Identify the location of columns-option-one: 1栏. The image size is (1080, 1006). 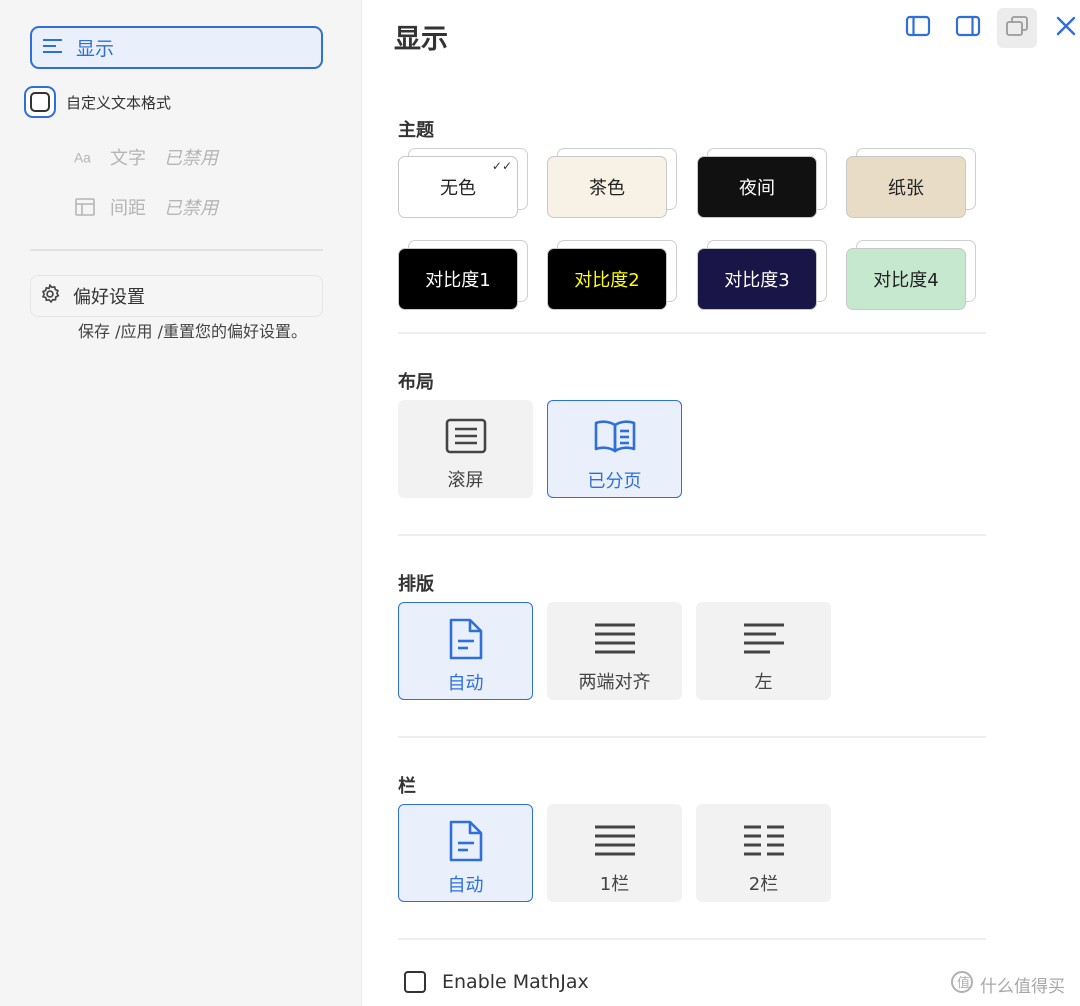
(614, 853).